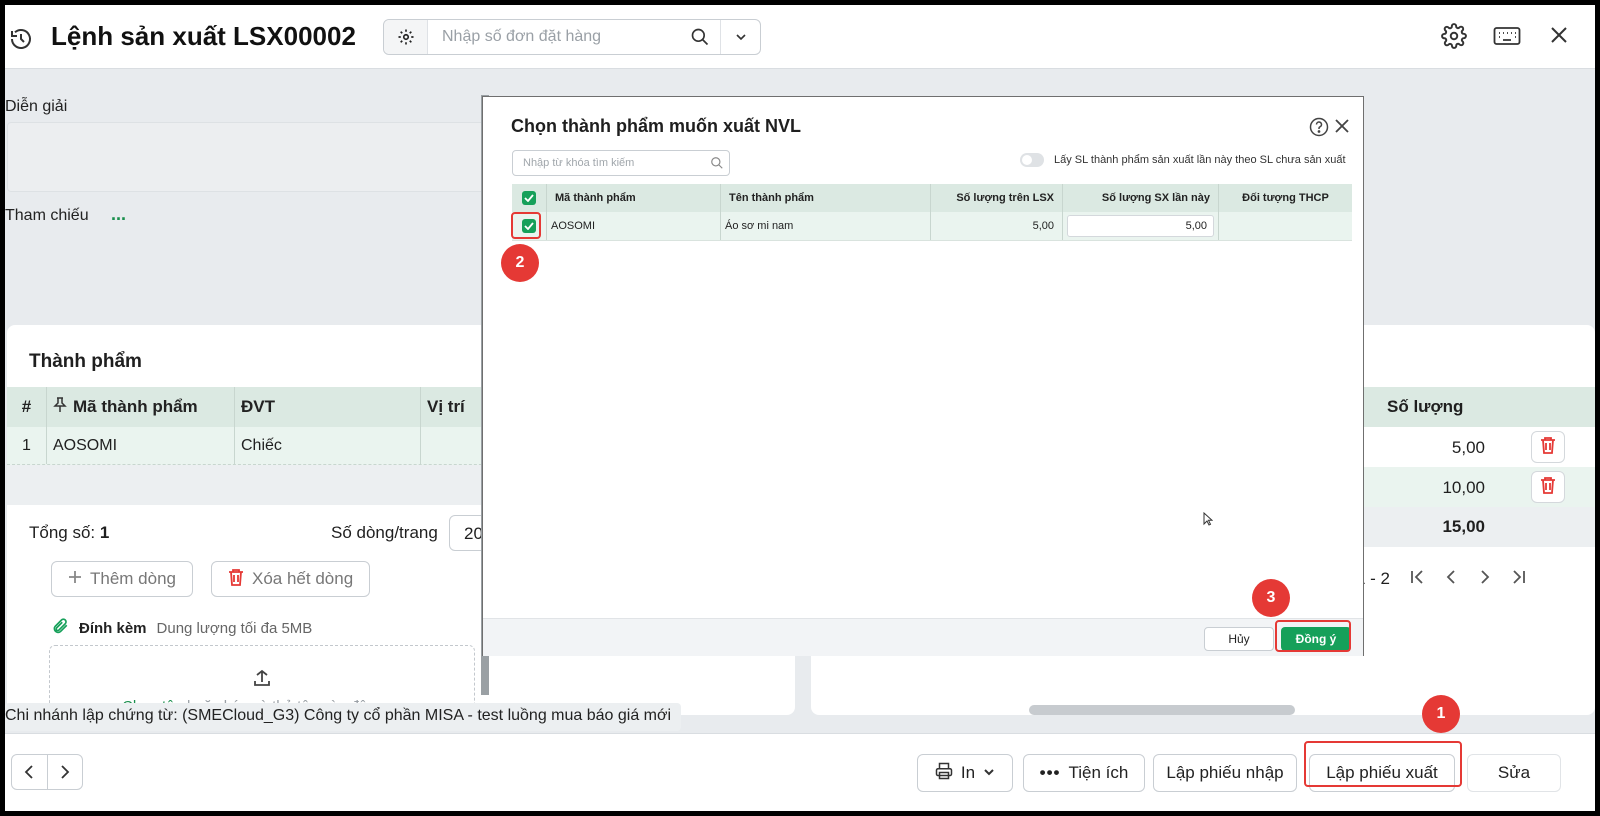  Describe the element at coordinates (1519, 579) in the screenshot. I see `last-page-icon` at that location.